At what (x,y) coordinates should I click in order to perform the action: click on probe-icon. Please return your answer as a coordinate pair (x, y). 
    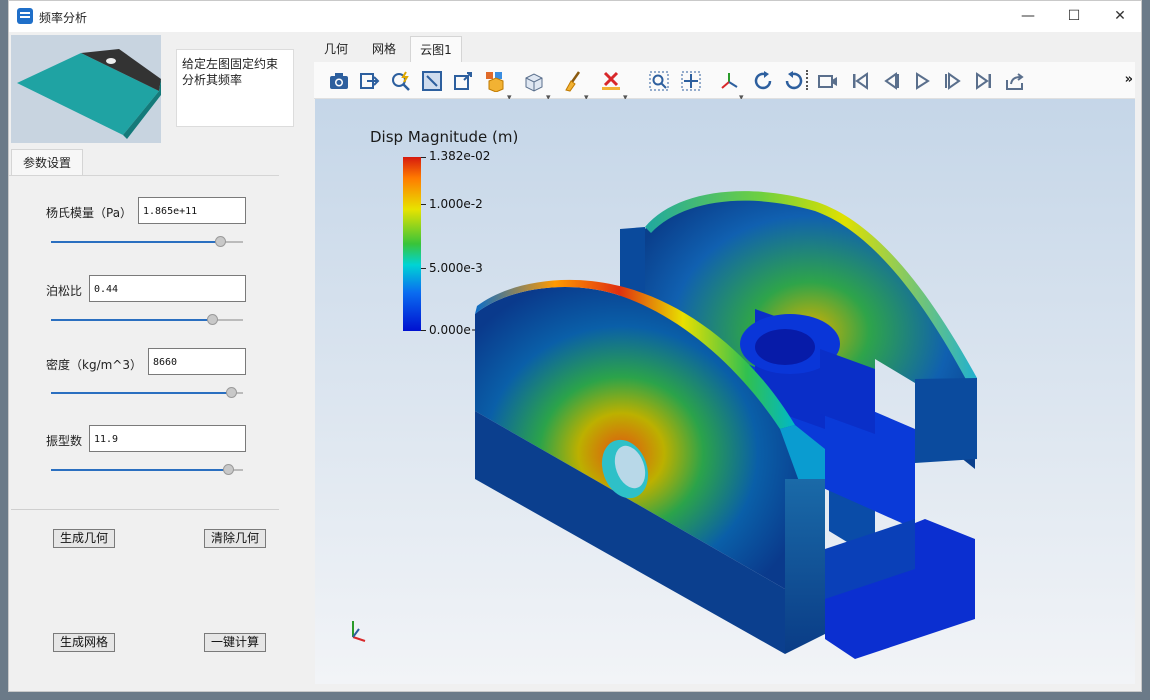
    Looking at the image, I should click on (401, 81).